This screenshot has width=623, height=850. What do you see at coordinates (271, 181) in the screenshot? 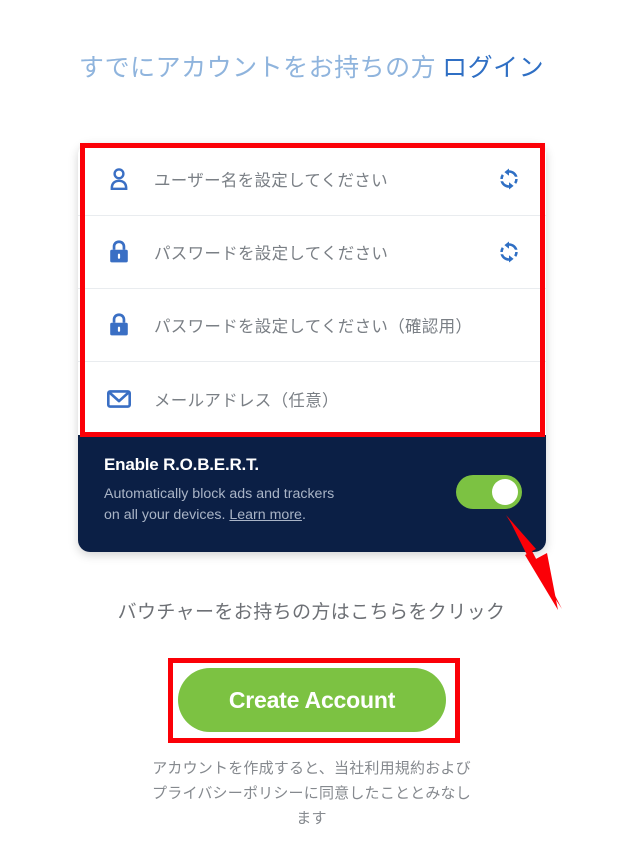
I see `field-label-username: ユーザー名を設定してください` at bounding box center [271, 181].